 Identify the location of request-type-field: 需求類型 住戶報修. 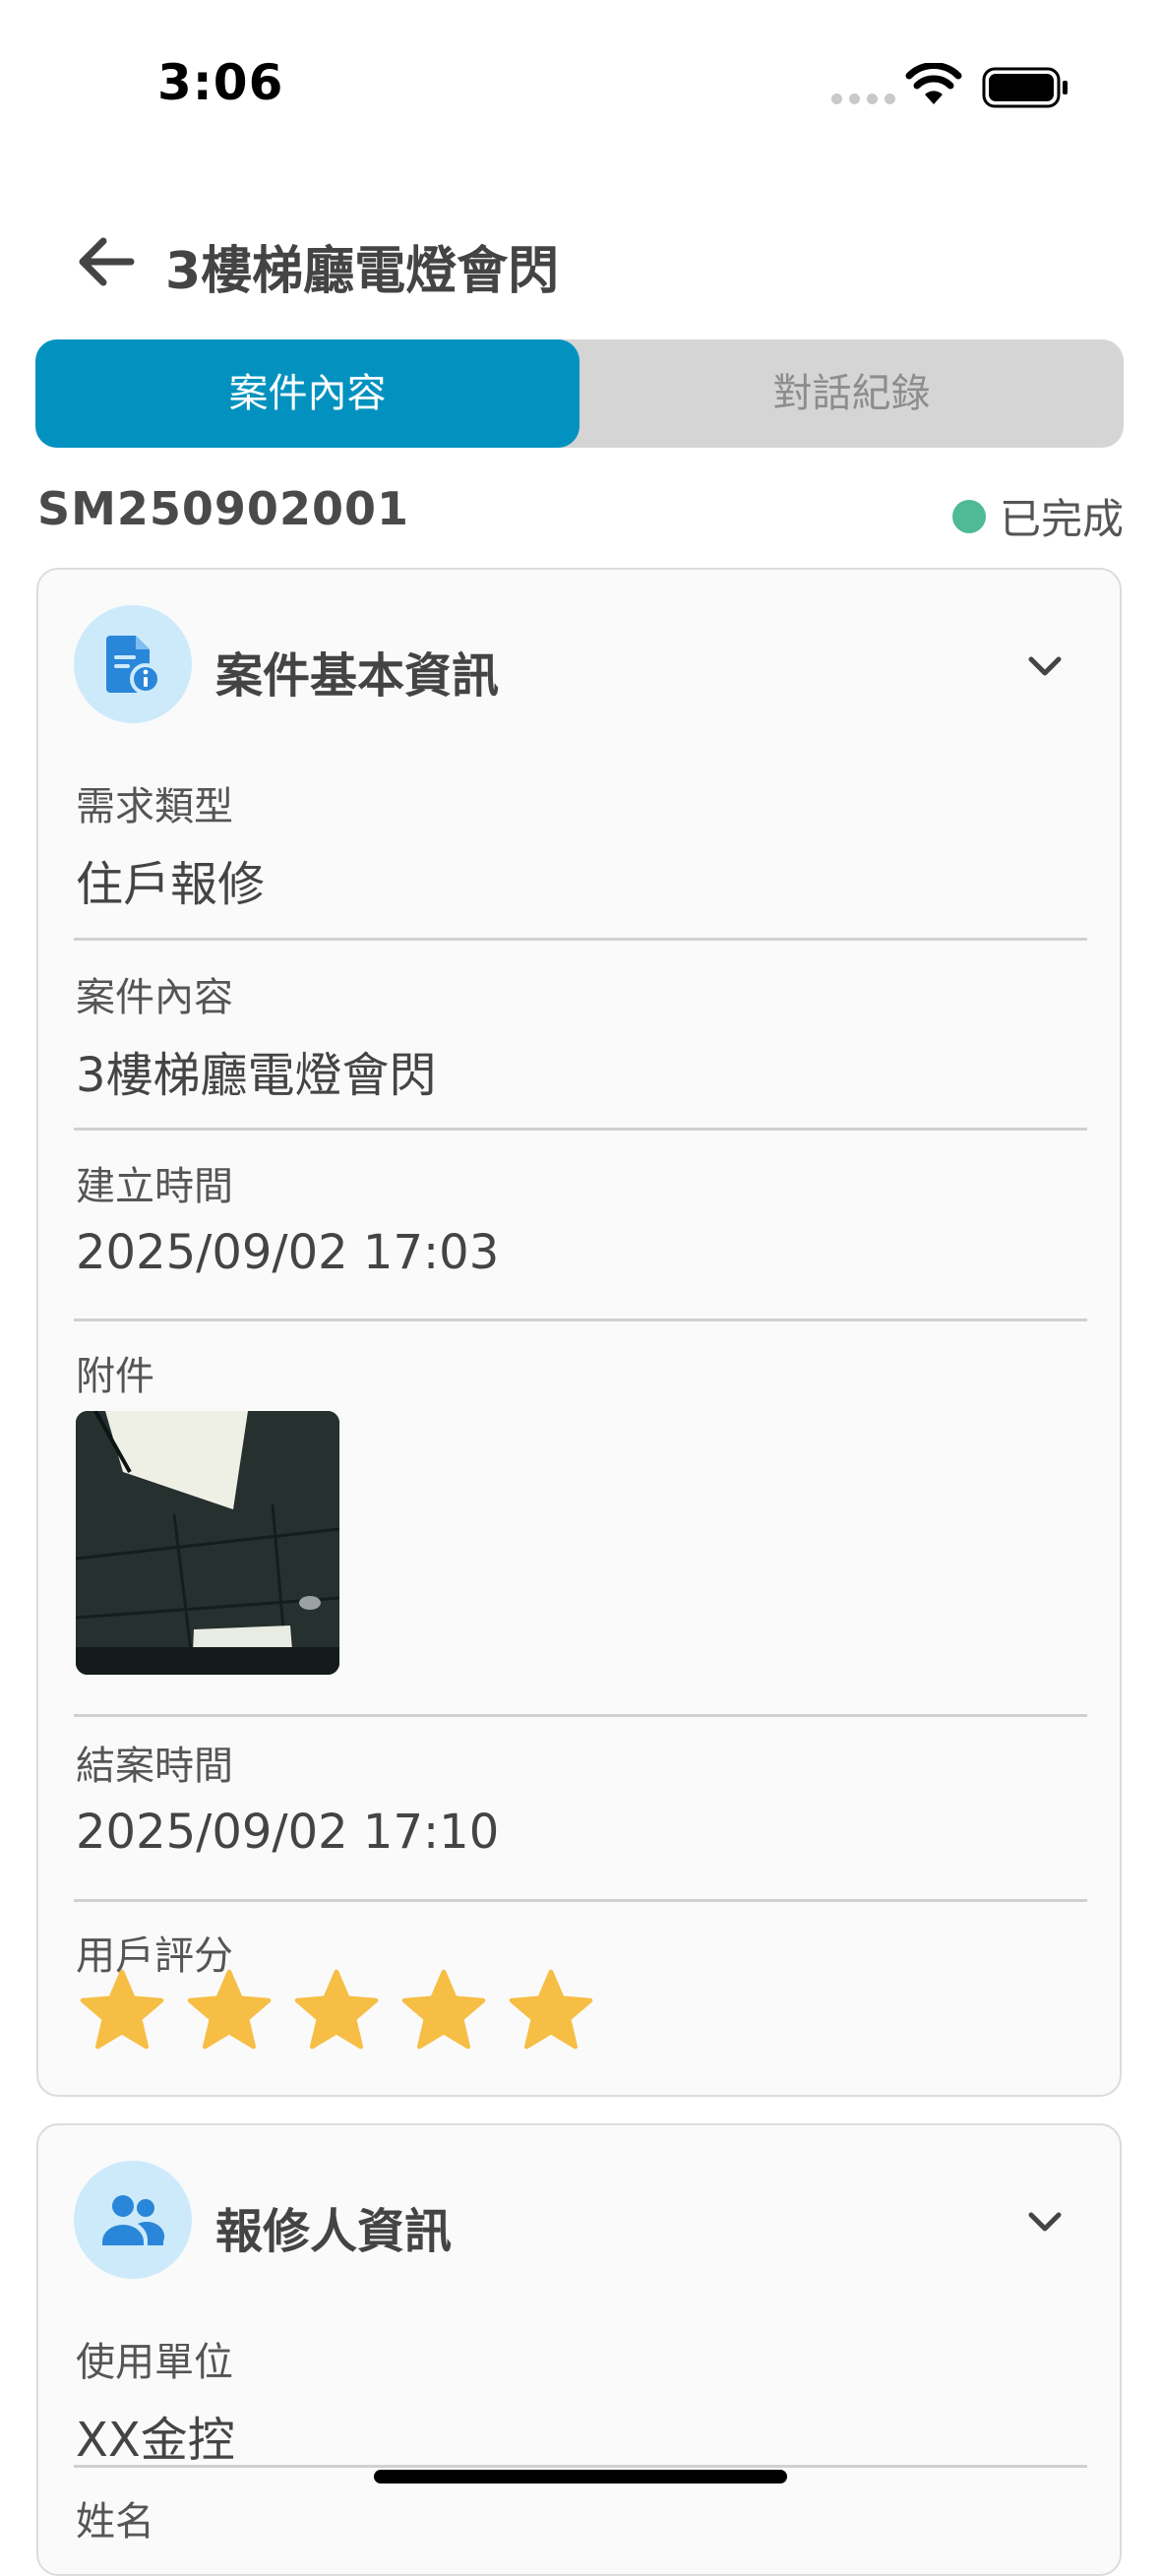
(582, 844).